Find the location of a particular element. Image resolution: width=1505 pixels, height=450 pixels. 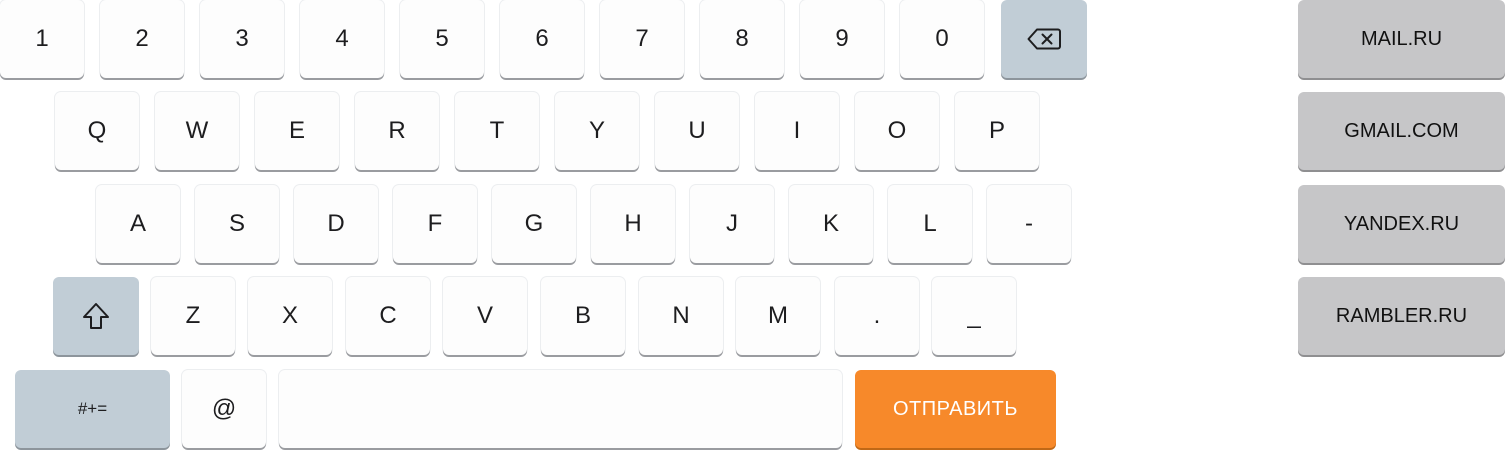

key-o: O is located at coordinates (897, 131).